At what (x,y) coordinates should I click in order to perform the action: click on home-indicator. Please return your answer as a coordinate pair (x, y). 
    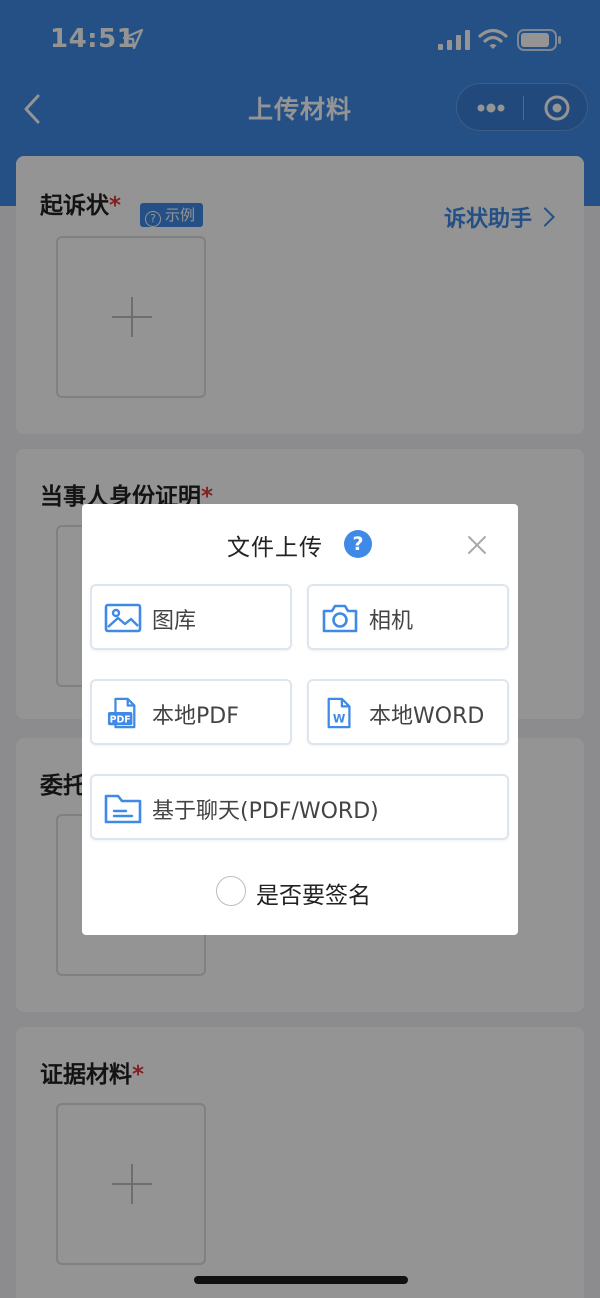
    Looking at the image, I should click on (301, 1280).